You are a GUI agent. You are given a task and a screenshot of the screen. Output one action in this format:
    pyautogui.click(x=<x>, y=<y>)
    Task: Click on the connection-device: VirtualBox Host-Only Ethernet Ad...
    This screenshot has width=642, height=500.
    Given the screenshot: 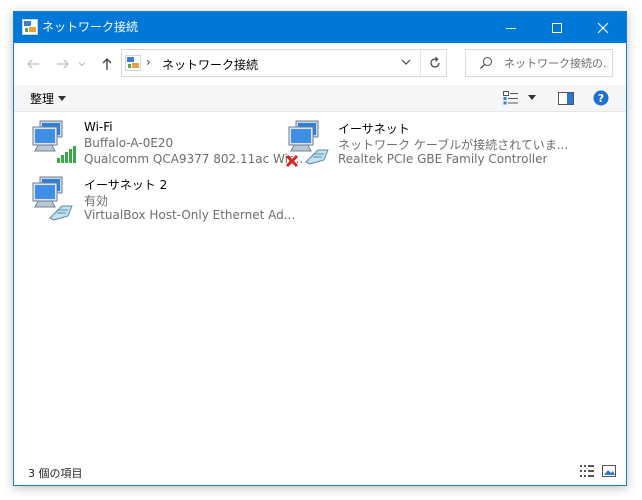 What is the action you would take?
    pyautogui.click(x=190, y=215)
    